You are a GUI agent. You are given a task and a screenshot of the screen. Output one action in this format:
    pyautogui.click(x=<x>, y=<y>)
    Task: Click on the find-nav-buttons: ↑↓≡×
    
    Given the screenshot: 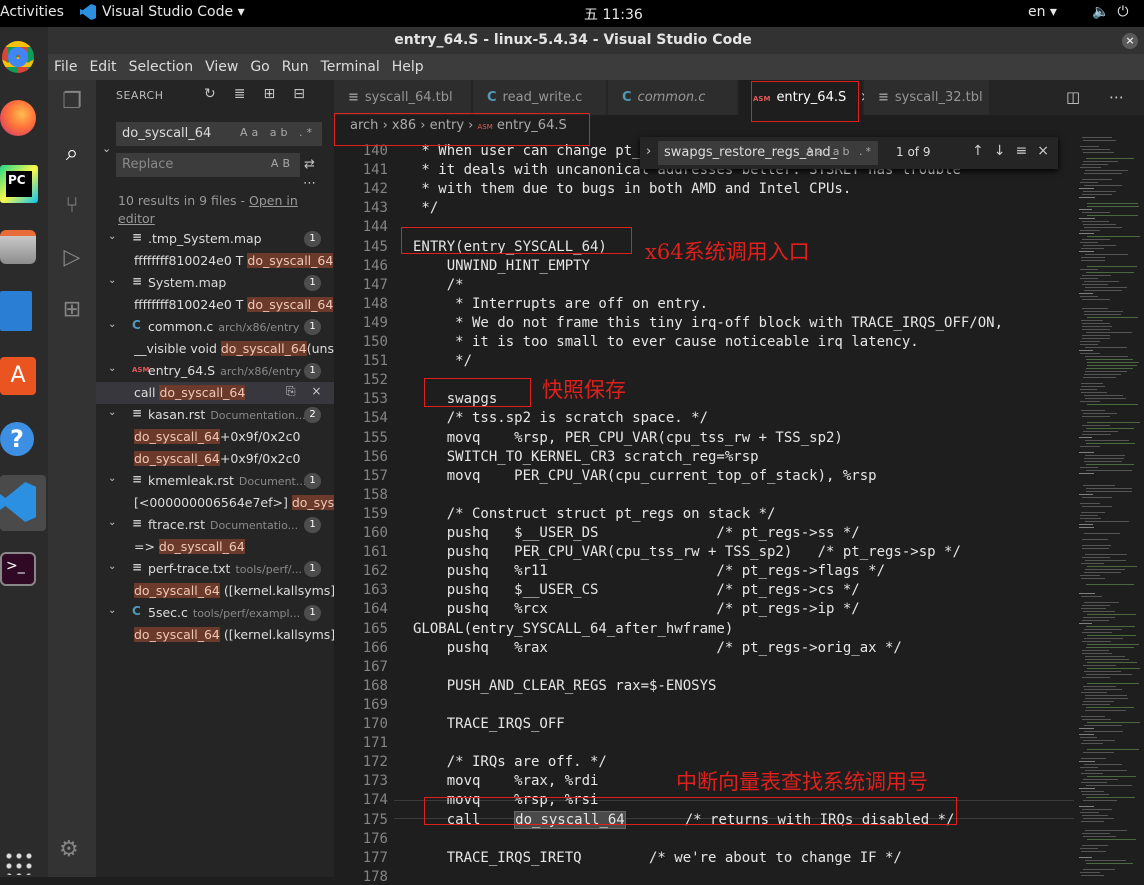 What is the action you would take?
    pyautogui.click(x=1015, y=151)
    